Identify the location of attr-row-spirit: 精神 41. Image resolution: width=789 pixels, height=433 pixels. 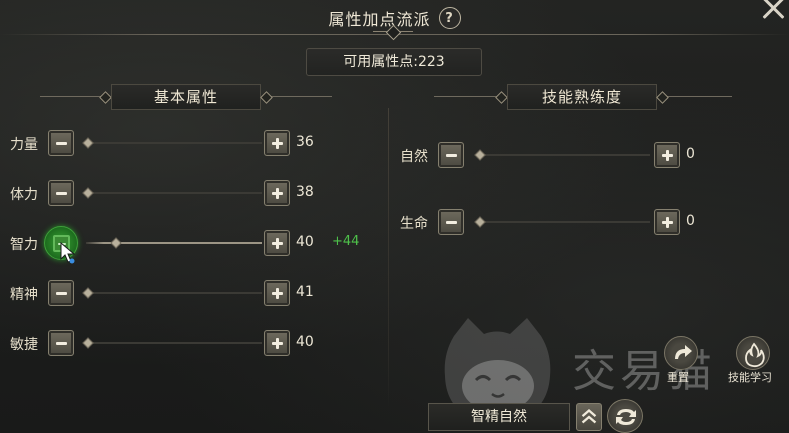
(195, 295).